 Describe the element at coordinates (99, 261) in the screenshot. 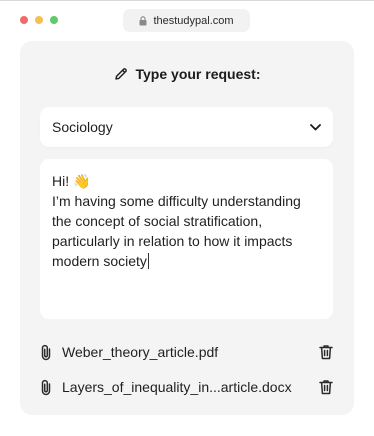

I see `message-line: modern society` at that location.